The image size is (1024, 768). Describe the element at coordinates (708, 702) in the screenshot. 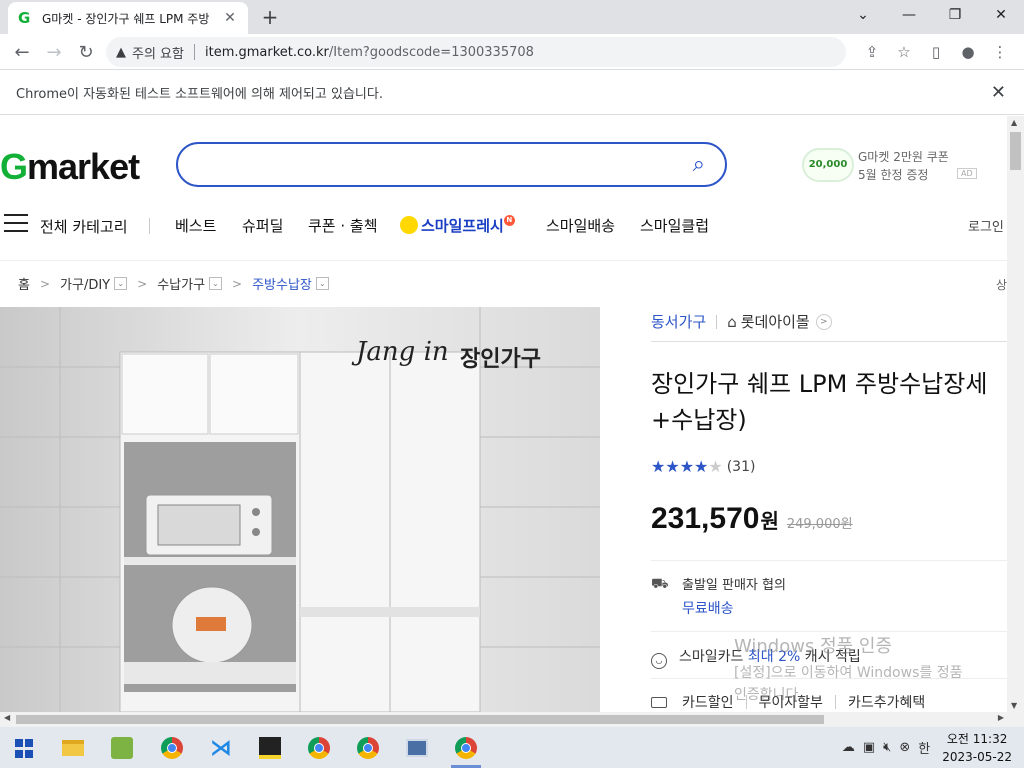

I see `card-discount-link: 카드할인` at that location.